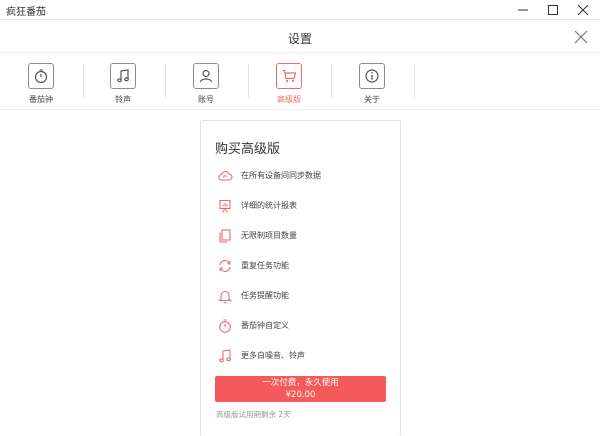 The width and height of the screenshot is (600, 436). I want to click on feature-label: 任务提醒功能, so click(265, 295).